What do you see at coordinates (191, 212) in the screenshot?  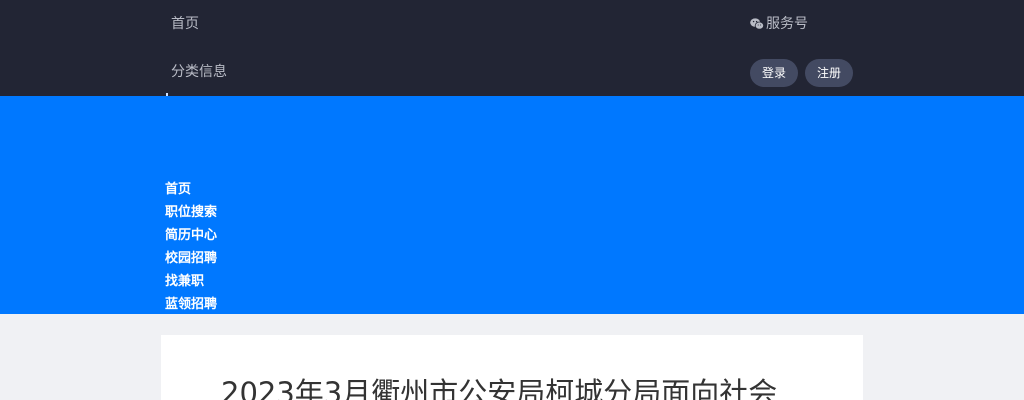 I see `main-nav-item-job-search: 职位搜索` at bounding box center [191, 212].